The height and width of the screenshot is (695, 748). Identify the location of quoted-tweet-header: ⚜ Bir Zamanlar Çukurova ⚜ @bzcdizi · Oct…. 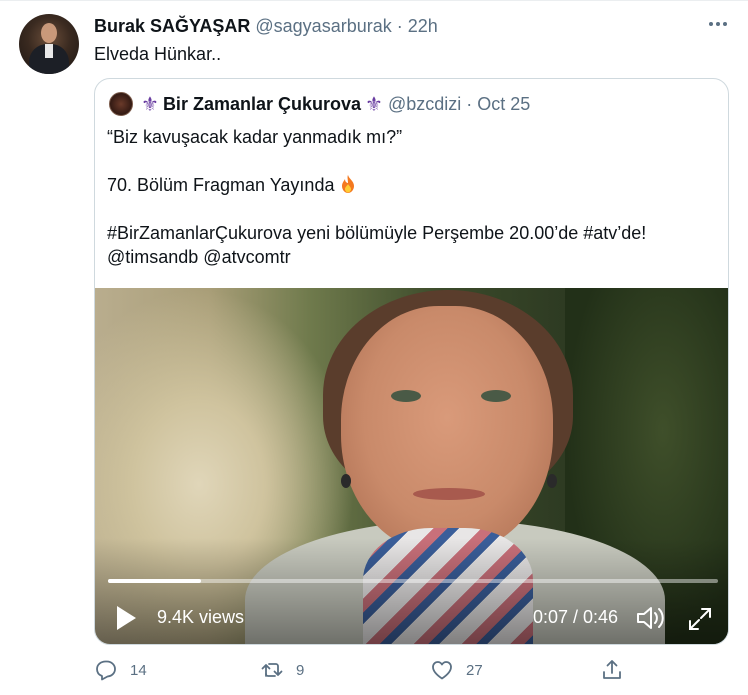
(319, 104).